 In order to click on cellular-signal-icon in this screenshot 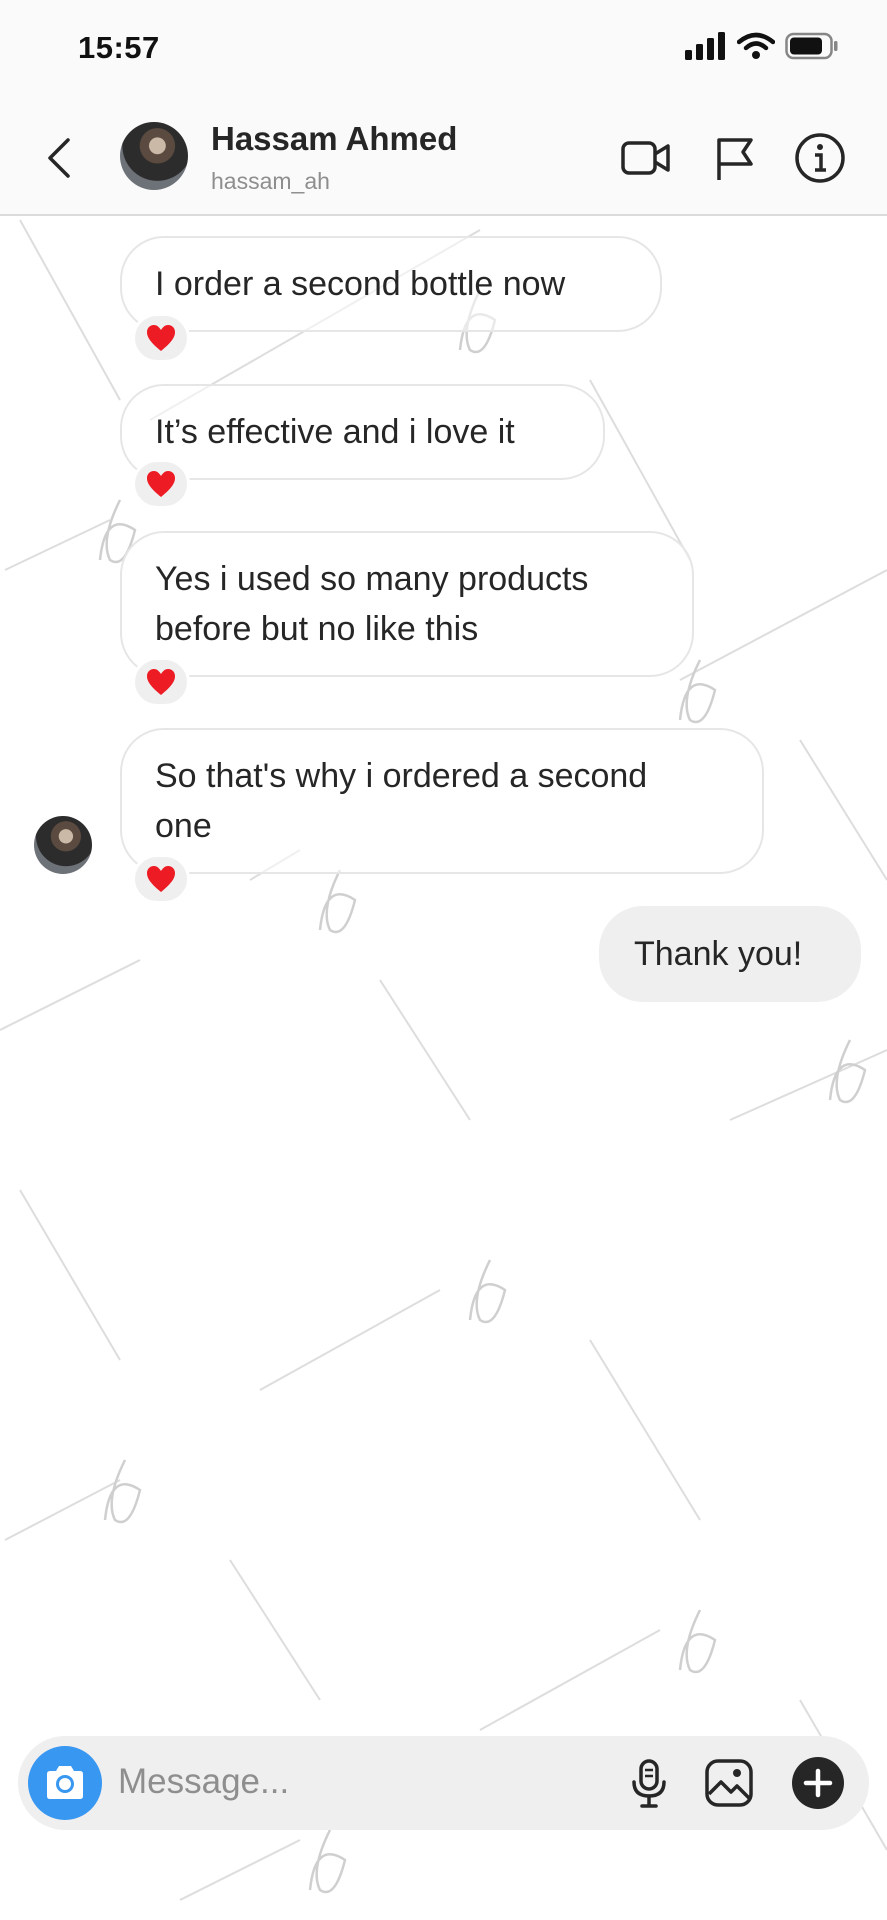, I will do `click(705, 46)`.